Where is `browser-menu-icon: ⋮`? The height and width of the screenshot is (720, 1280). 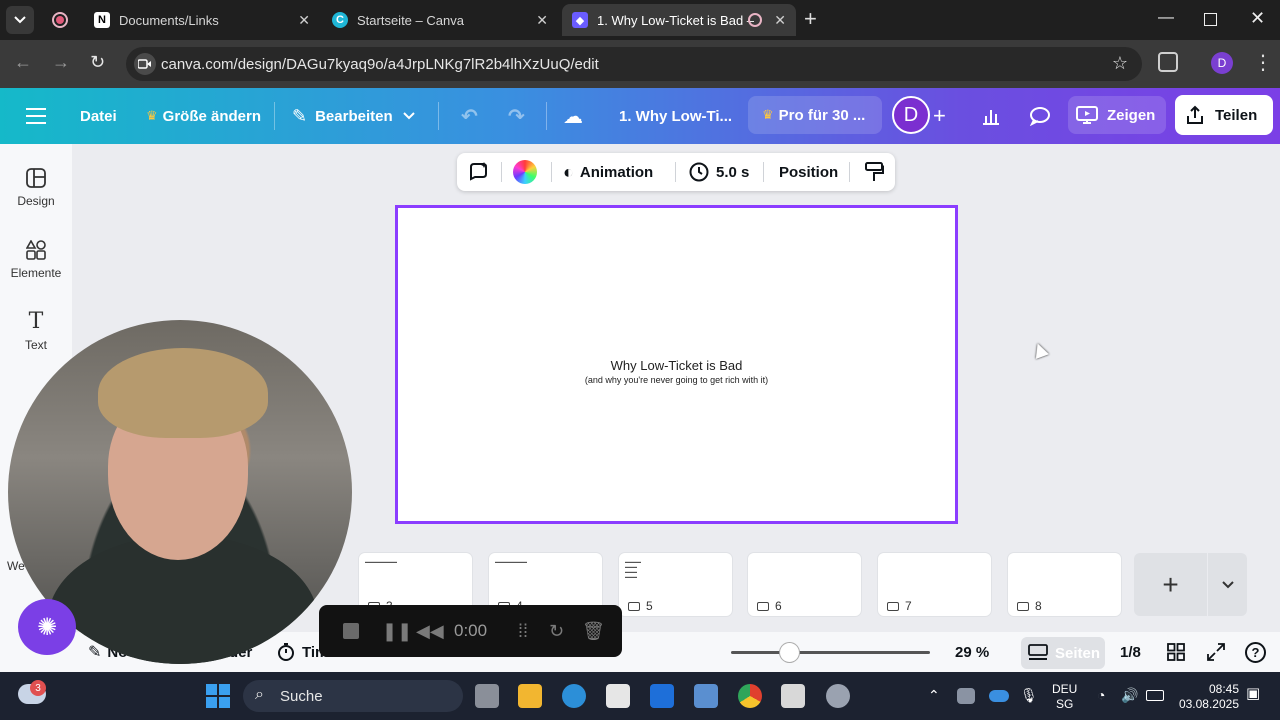 browser-menu-icon: ⋮ is located at coordinates (1263, 62).